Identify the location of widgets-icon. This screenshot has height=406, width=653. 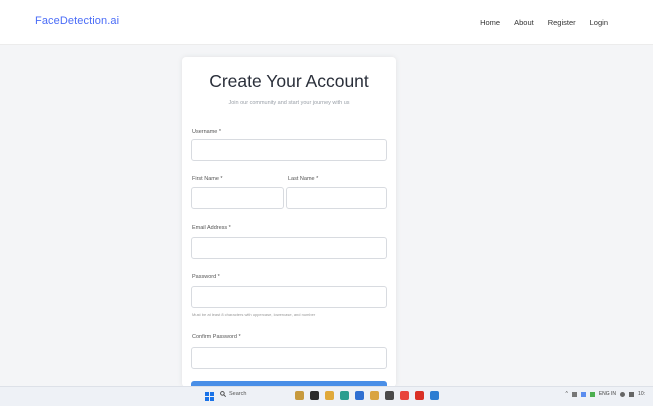
(299, 395).